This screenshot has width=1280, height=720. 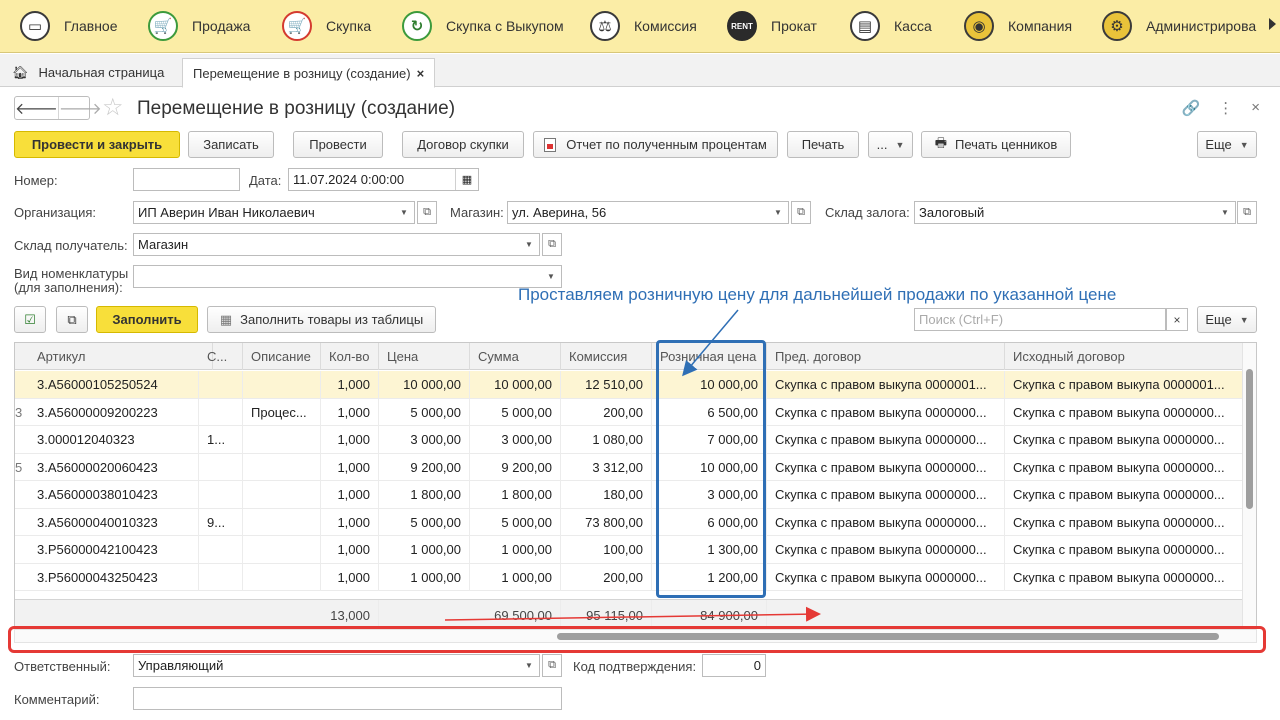 I want to click on section-main: ▭ Главное, so click(x=69, y=26).